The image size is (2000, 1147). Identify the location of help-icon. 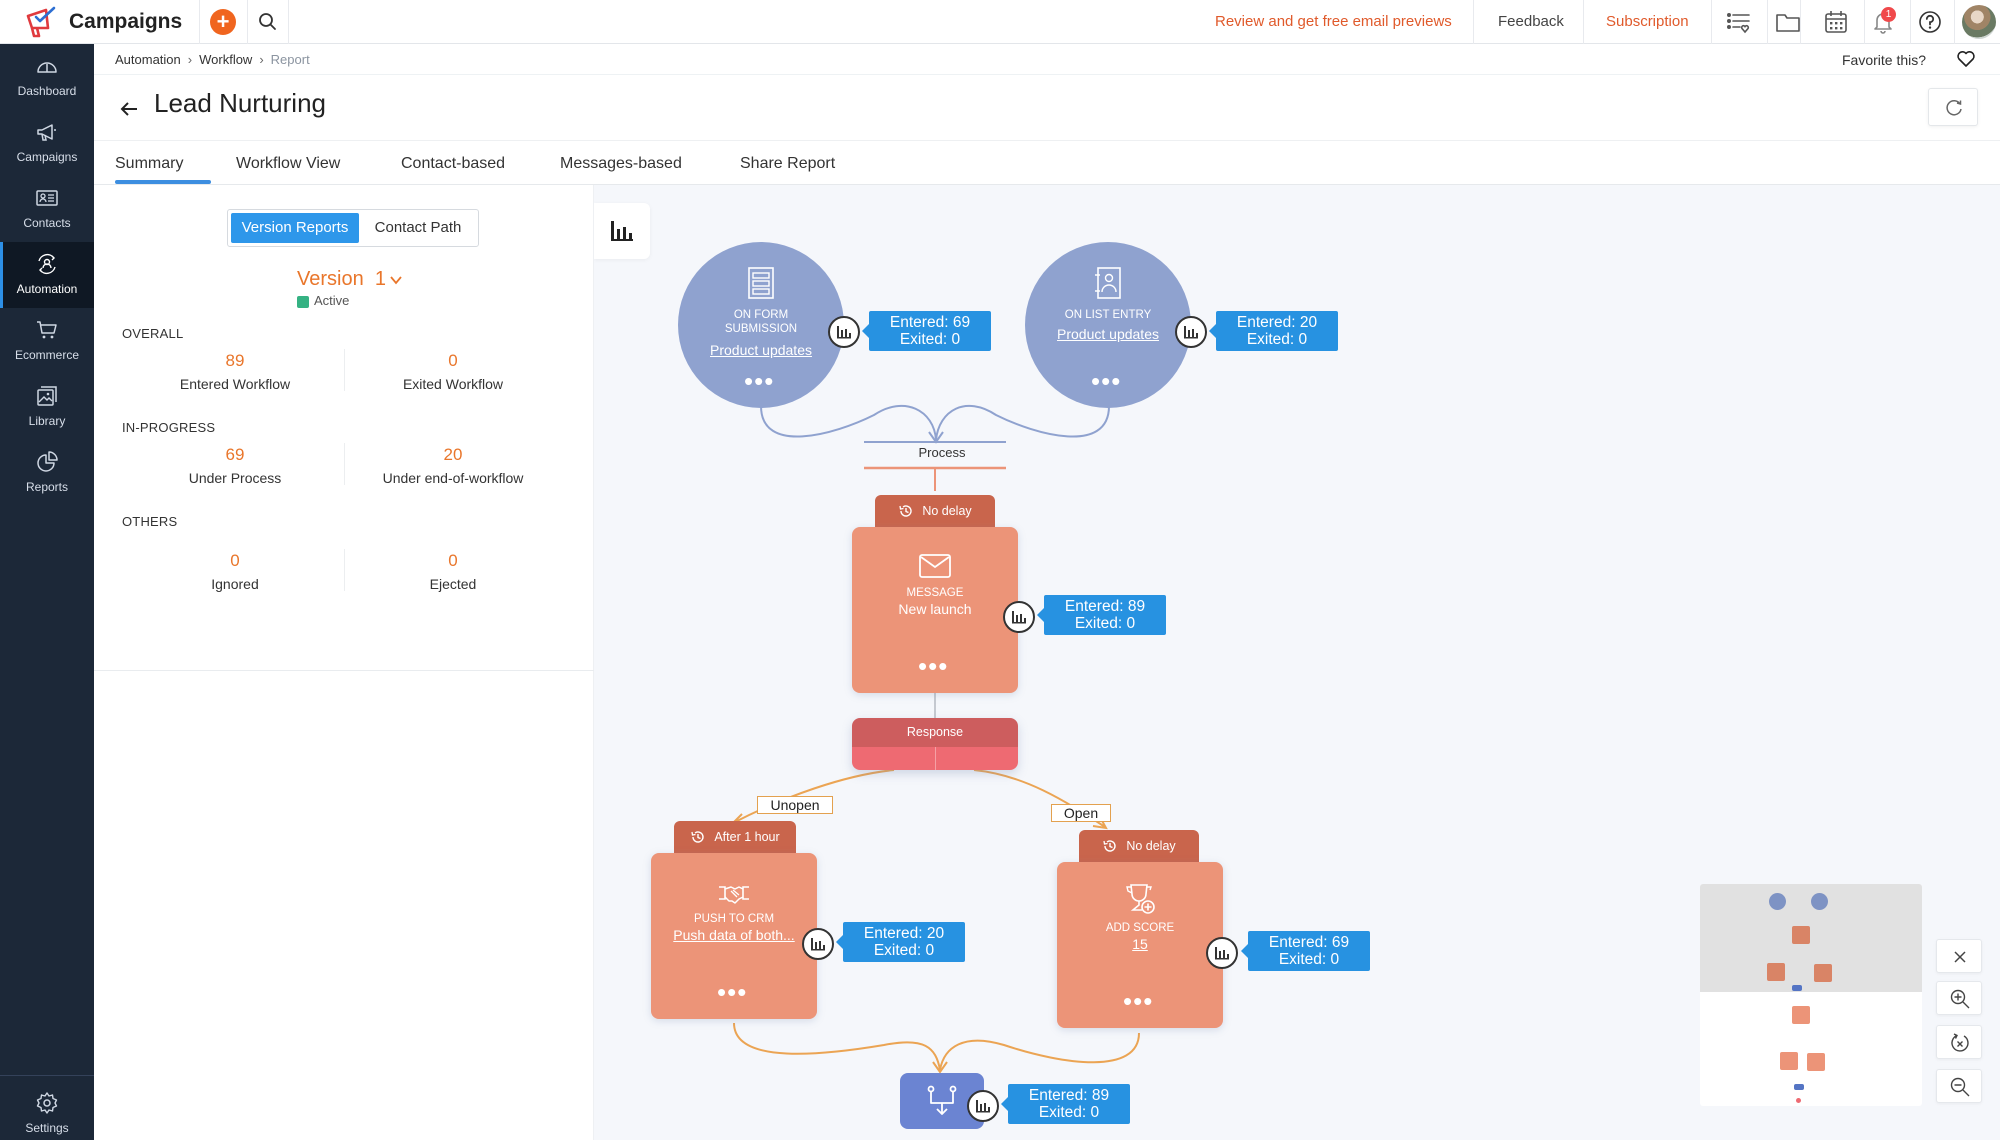
(1930, 22).